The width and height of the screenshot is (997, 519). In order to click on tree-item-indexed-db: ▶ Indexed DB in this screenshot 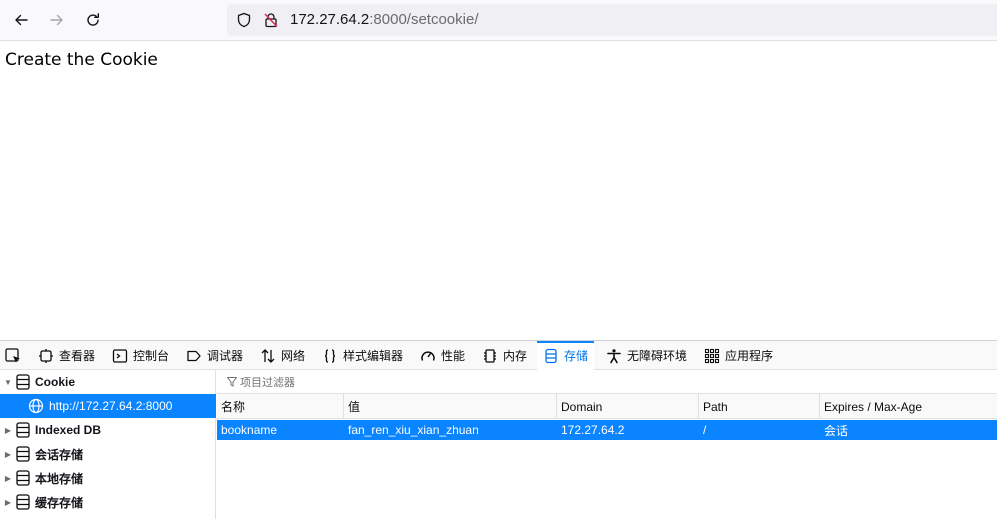, I will do `click(108, 430)`.